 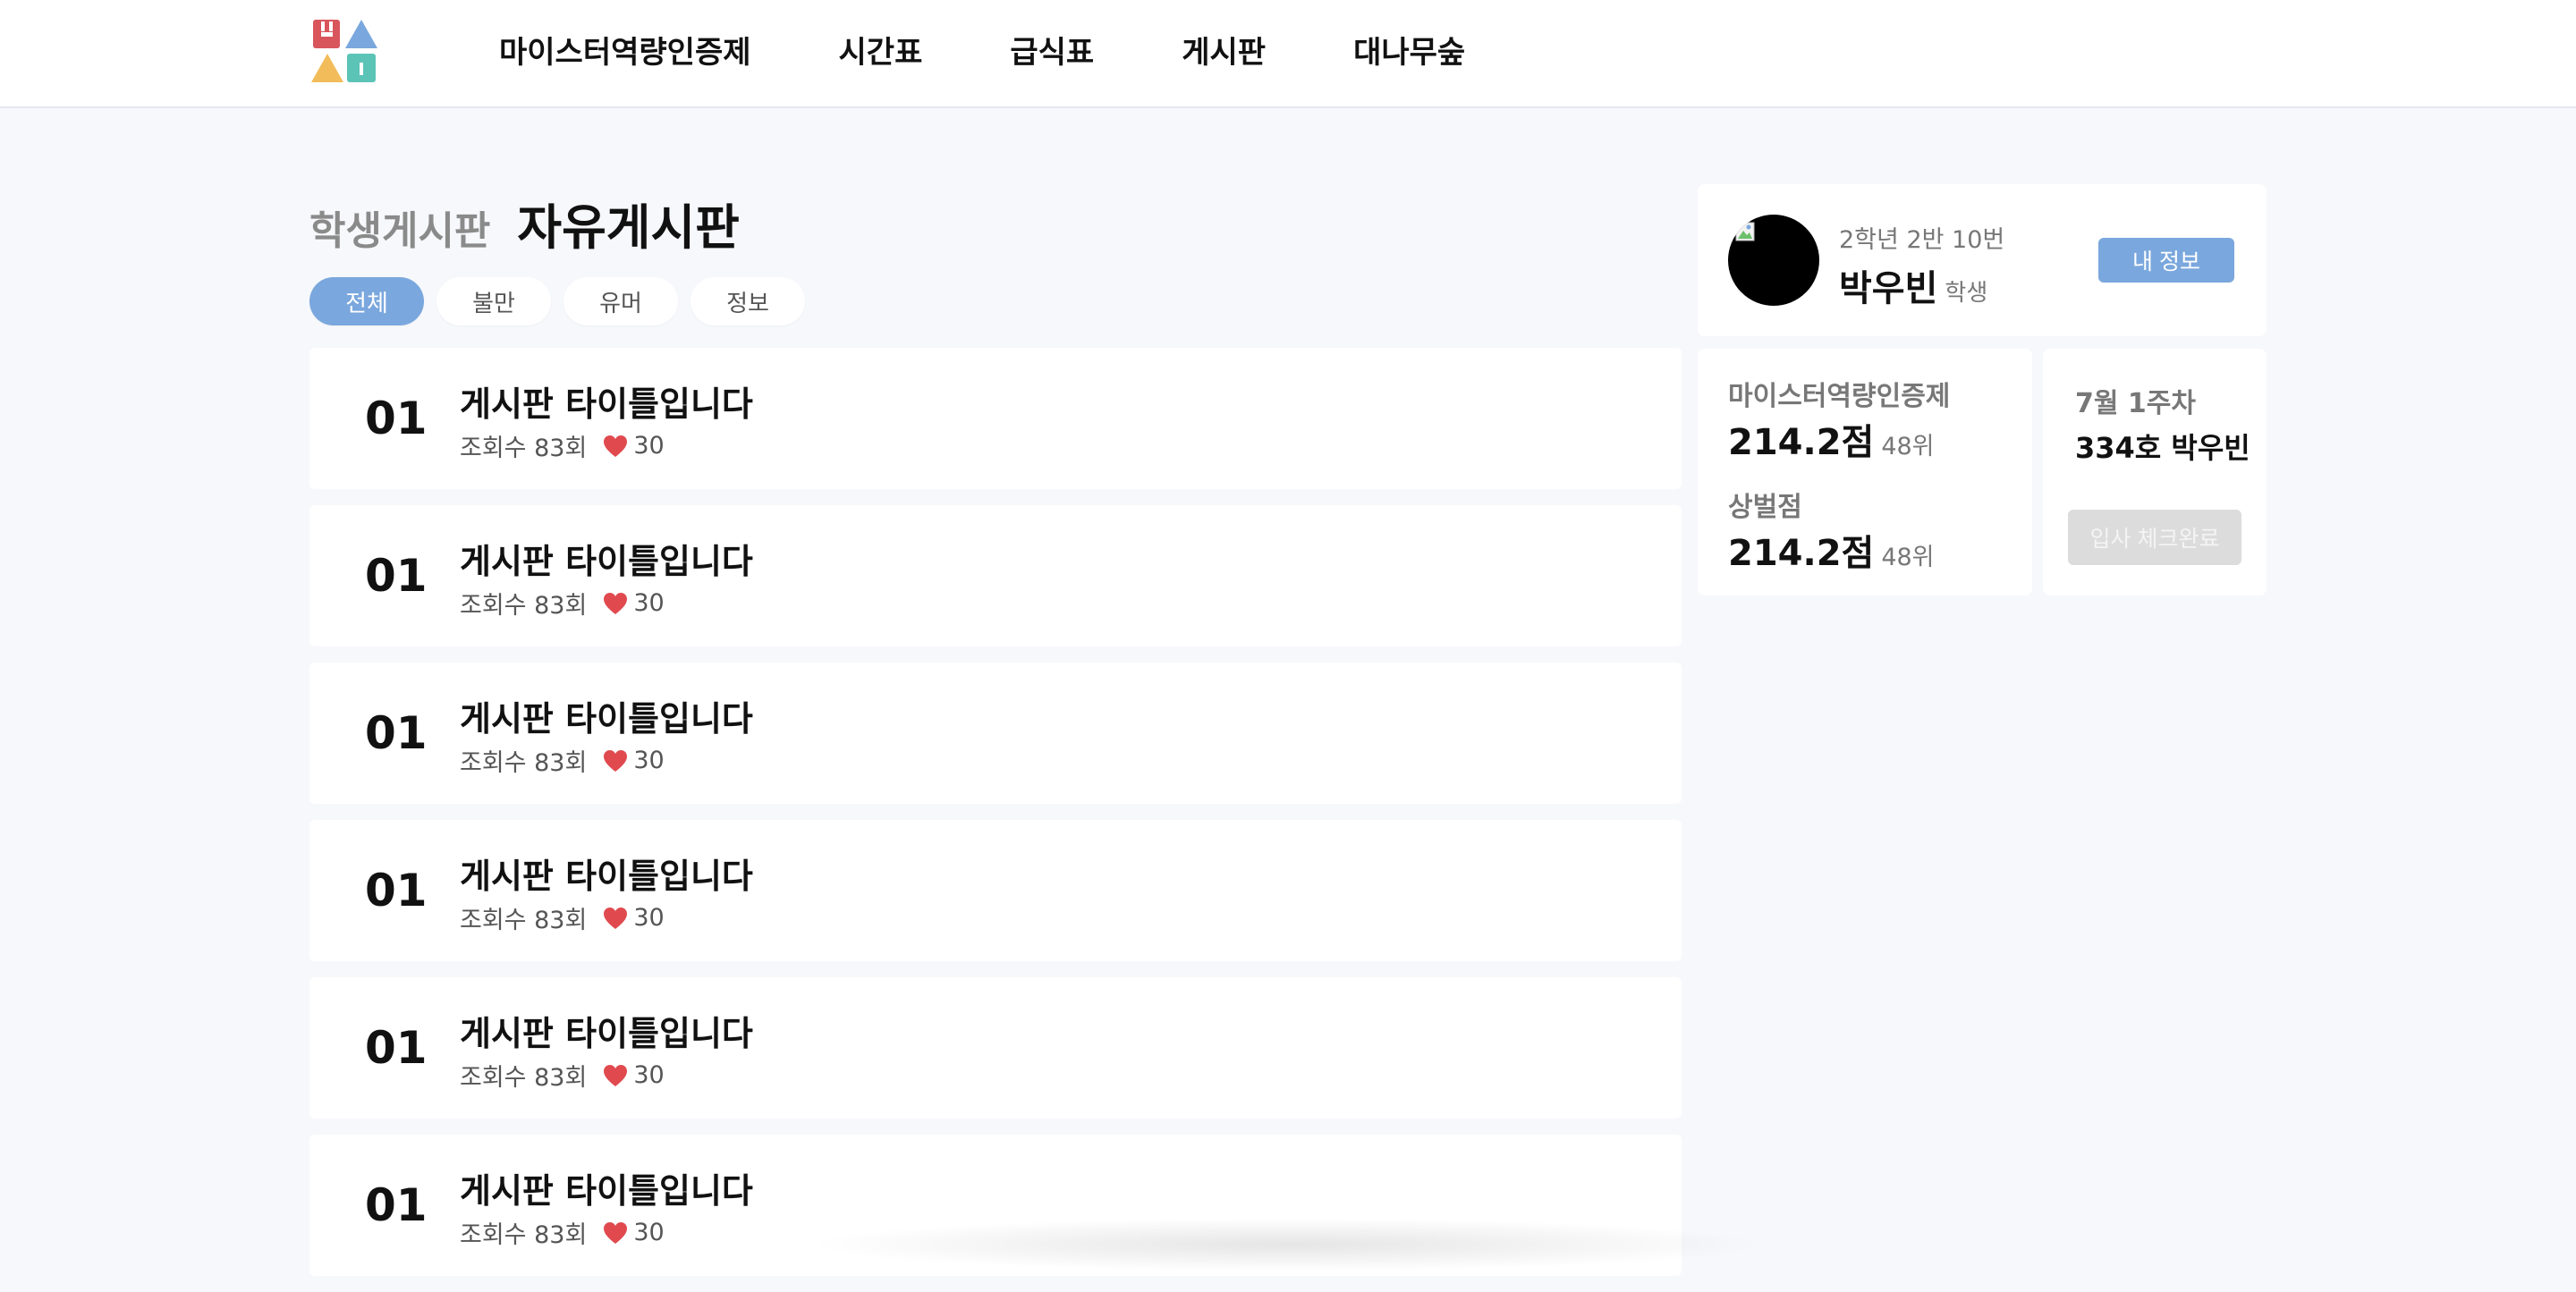 What do you see at coordinates (1224, 50) in the screenshot?
I see `nav-item-board: 게시판` at bounding box center [1224, 50].